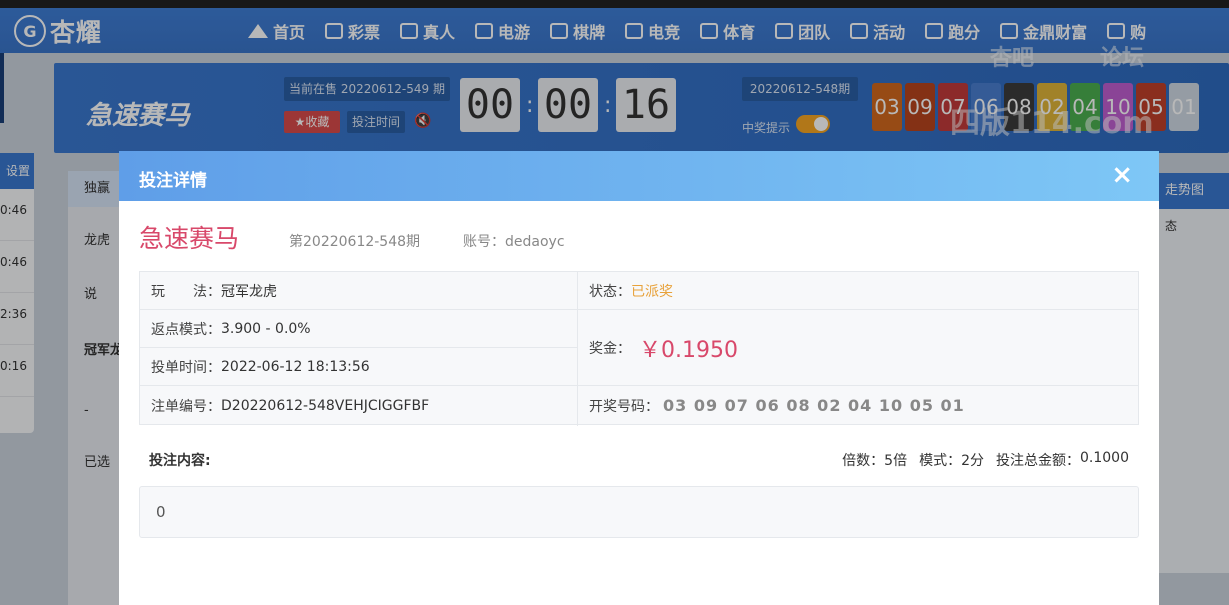 The height and width of the screenshot is (605, 1229). What do you see at coordinates (814, 405) in the screenshot?
I see `draw-number-value: 03 09 07 06 08 02 04 10 05 01` at bounding box center [814, 405].